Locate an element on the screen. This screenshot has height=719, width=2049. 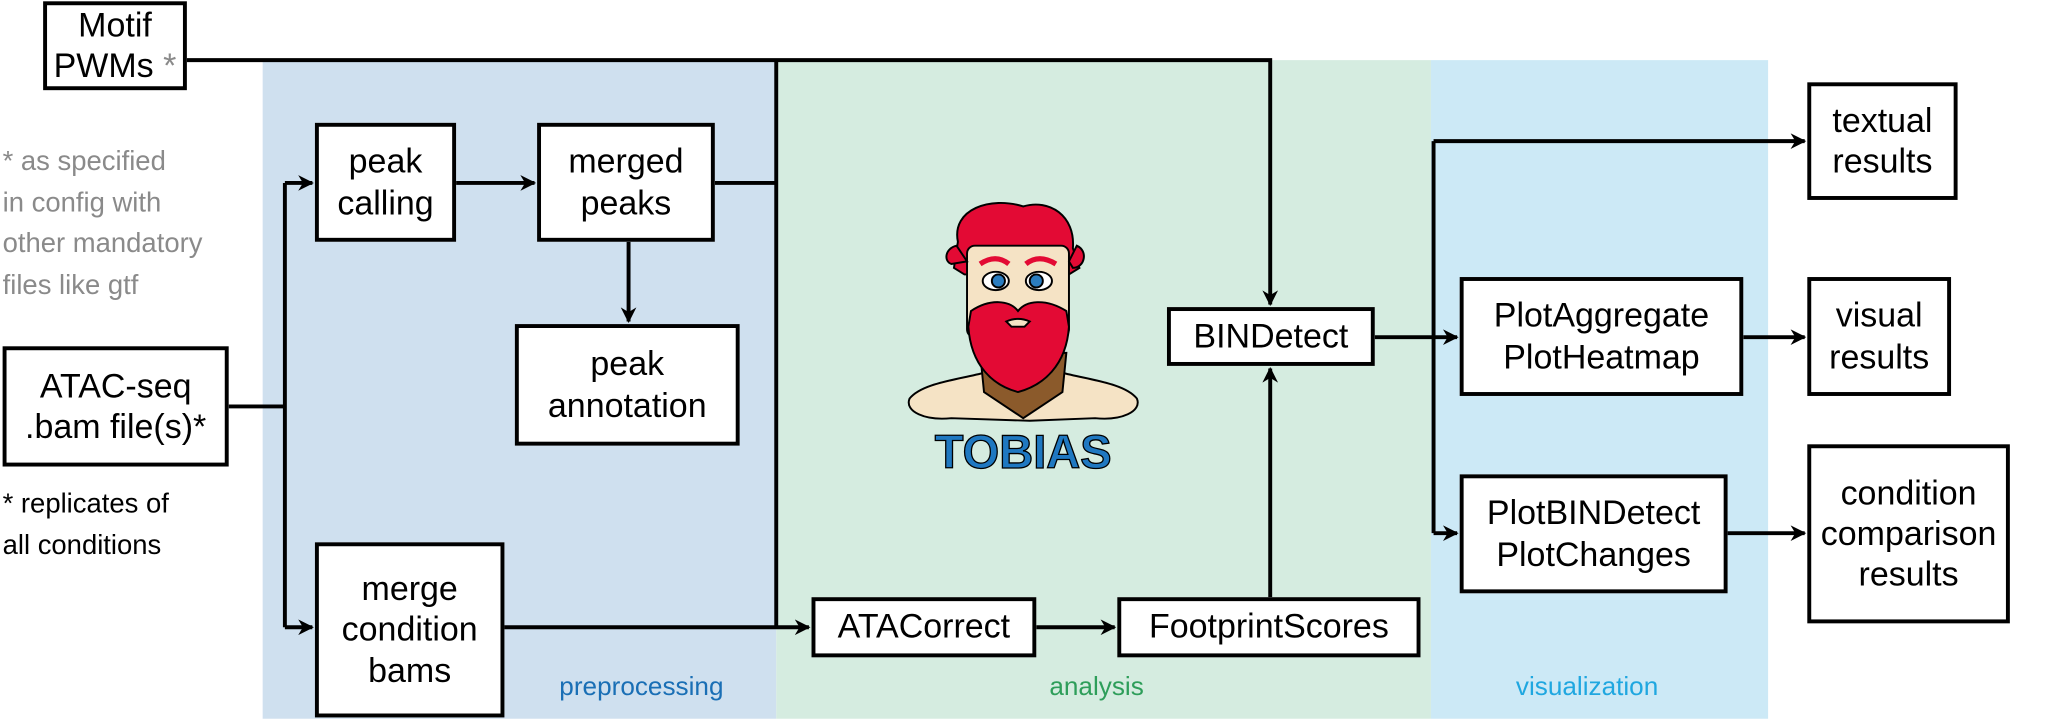
atacorrect-box: ATACorrect is located at coordinates (924, 627).